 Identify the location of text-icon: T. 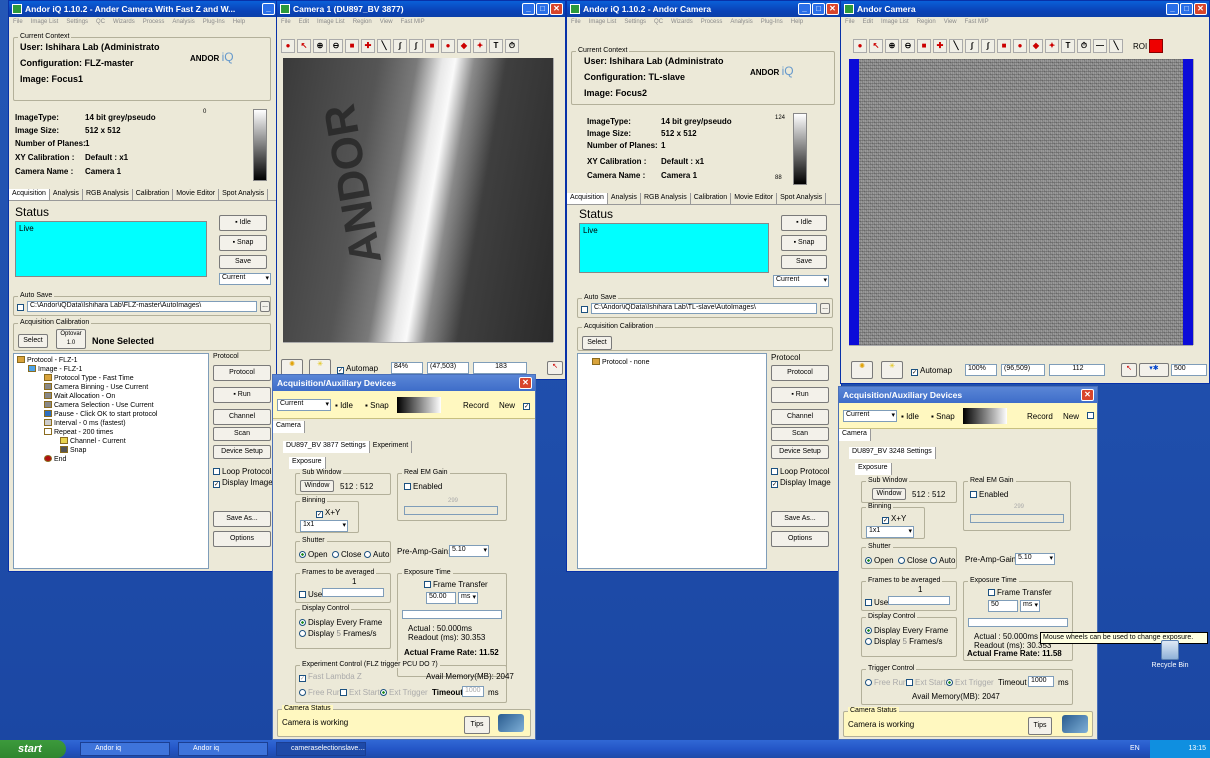
(496, 46).